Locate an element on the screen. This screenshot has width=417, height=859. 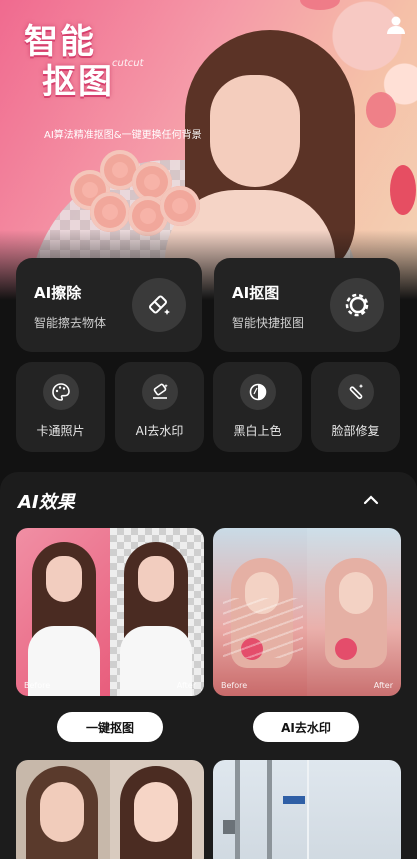
feature-card-face-repair: 脸部修复 is located at coordinates (355, 407).